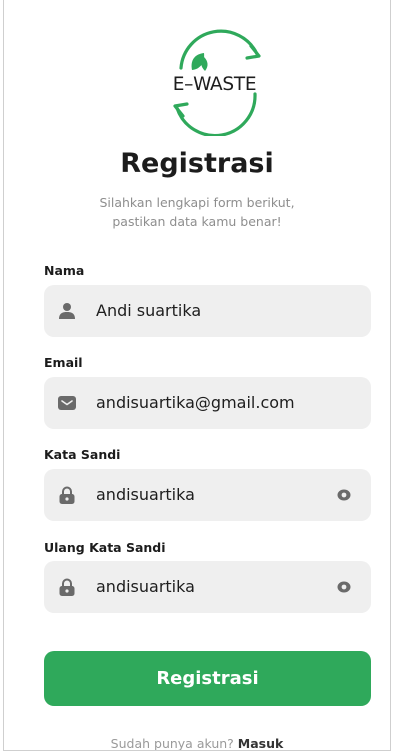  I want to click on name-label: Nama, so click(64, 270).